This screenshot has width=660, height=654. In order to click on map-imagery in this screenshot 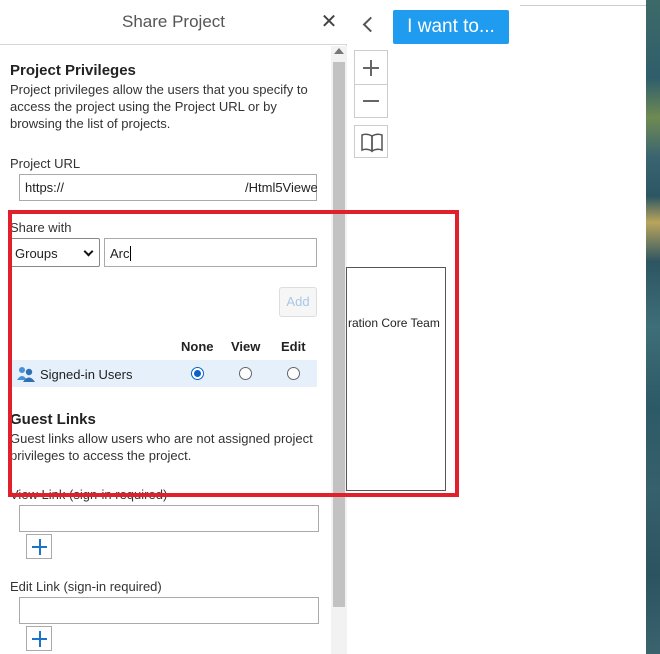, I will do `click(653, 327)`.